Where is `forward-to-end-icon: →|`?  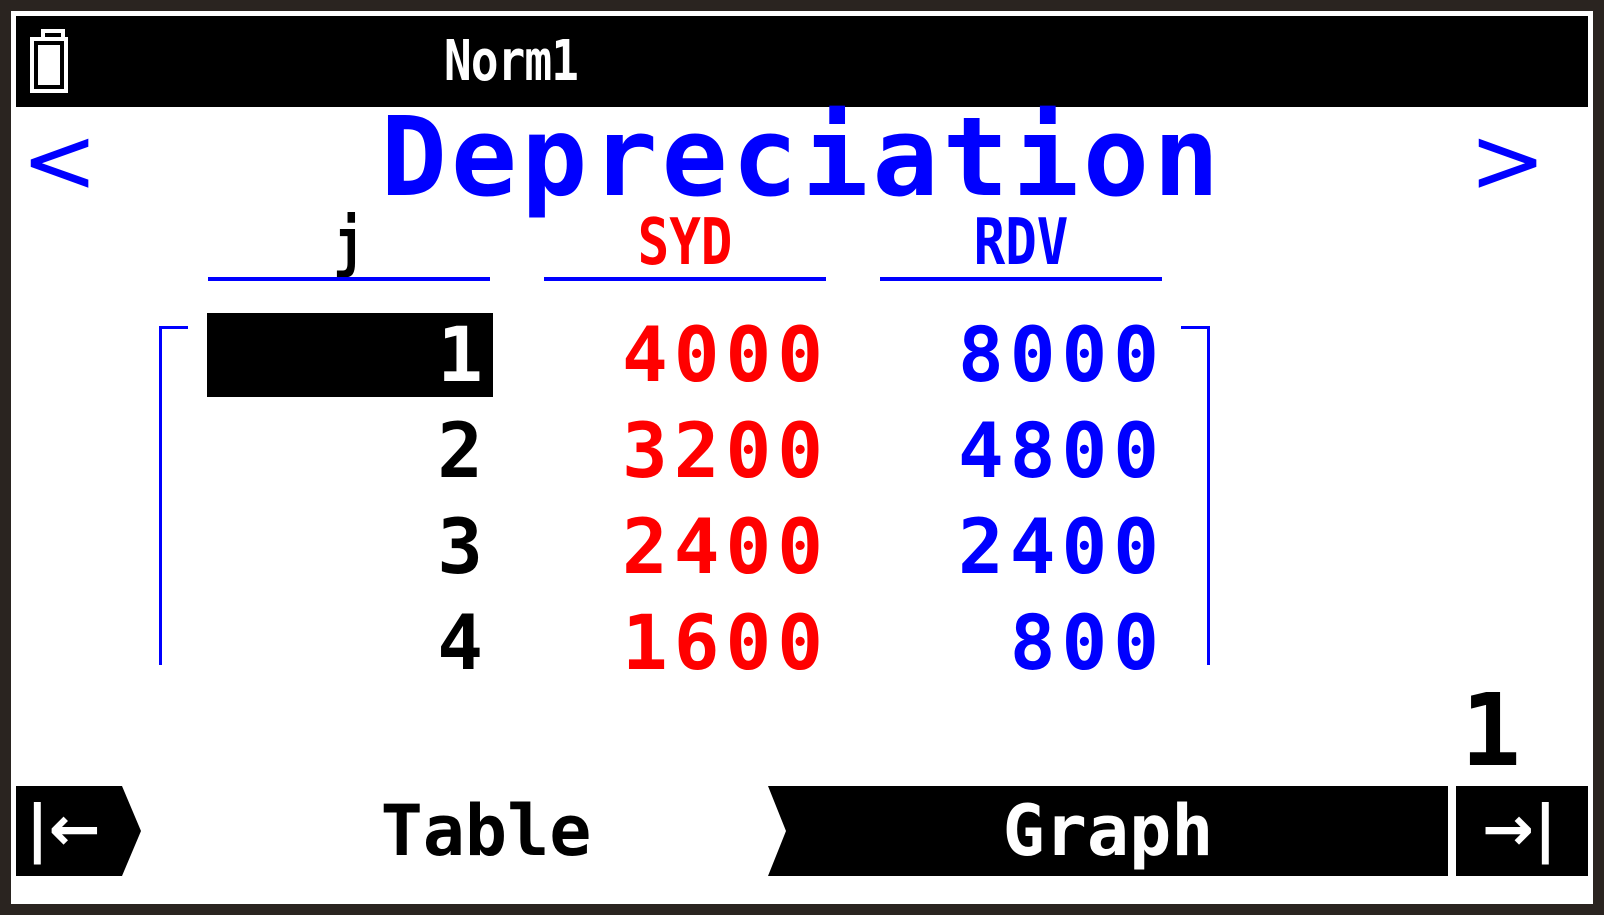 forward-to-end-icon: →| is located at coordinates (1519, 828).